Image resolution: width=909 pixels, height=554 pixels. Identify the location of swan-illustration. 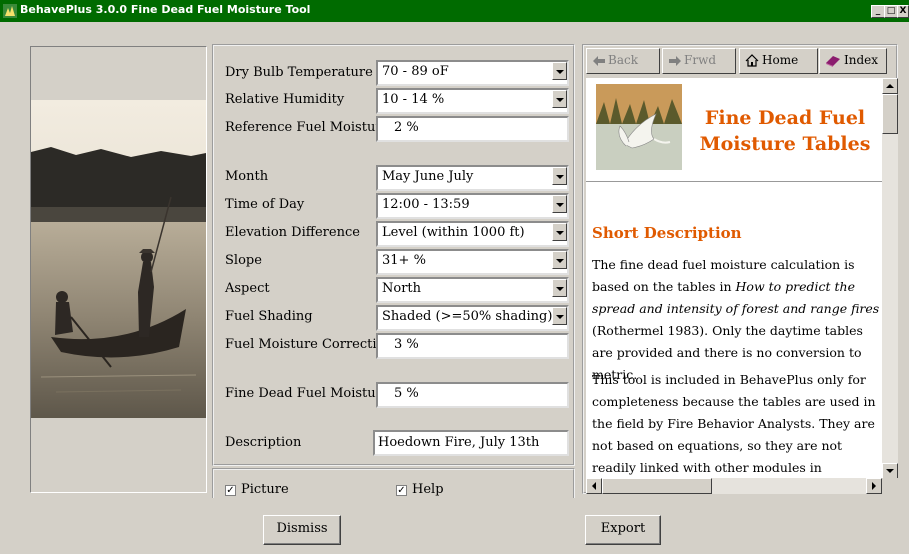
(639, 127).